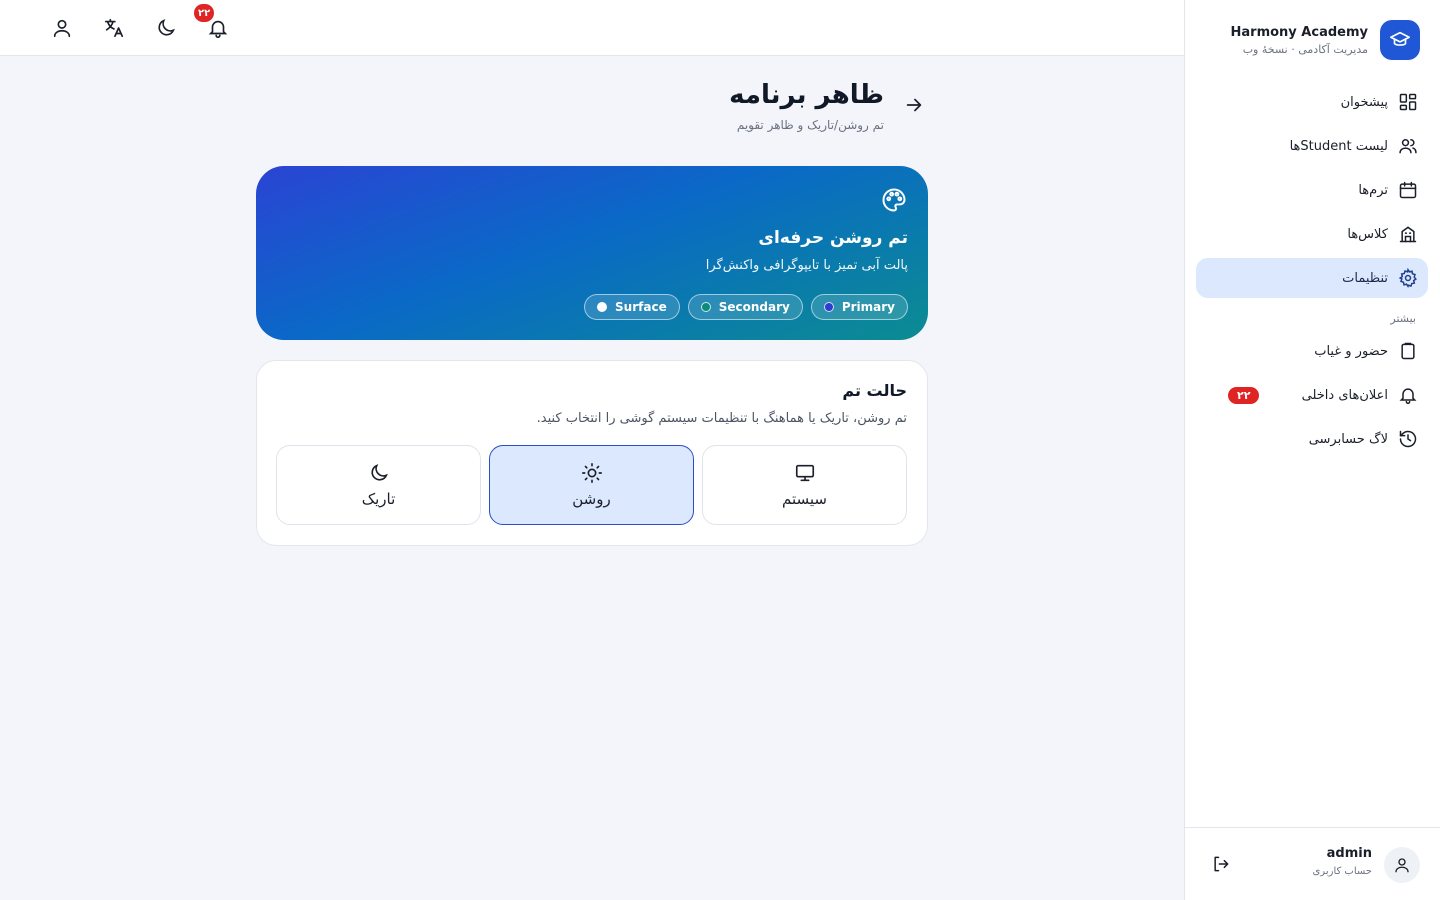  What do you see at coordinates (806, 95) in the screenshot?
I see `page-title: ظاهر برنامه` at bounding box center [806, 95].